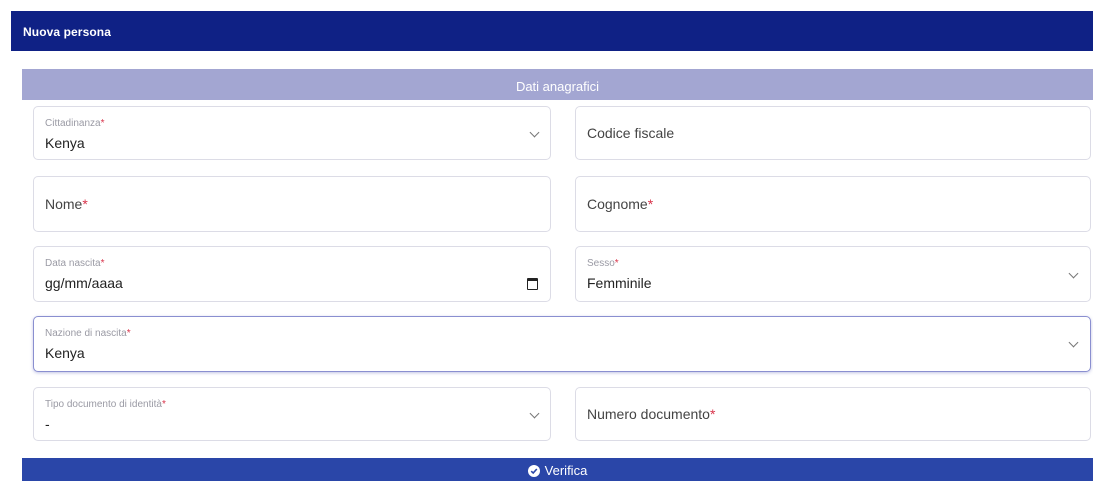  Describe the element at coordinates (619, 283) in the screenshot. I see `sesso-value: Femminile` at that location.